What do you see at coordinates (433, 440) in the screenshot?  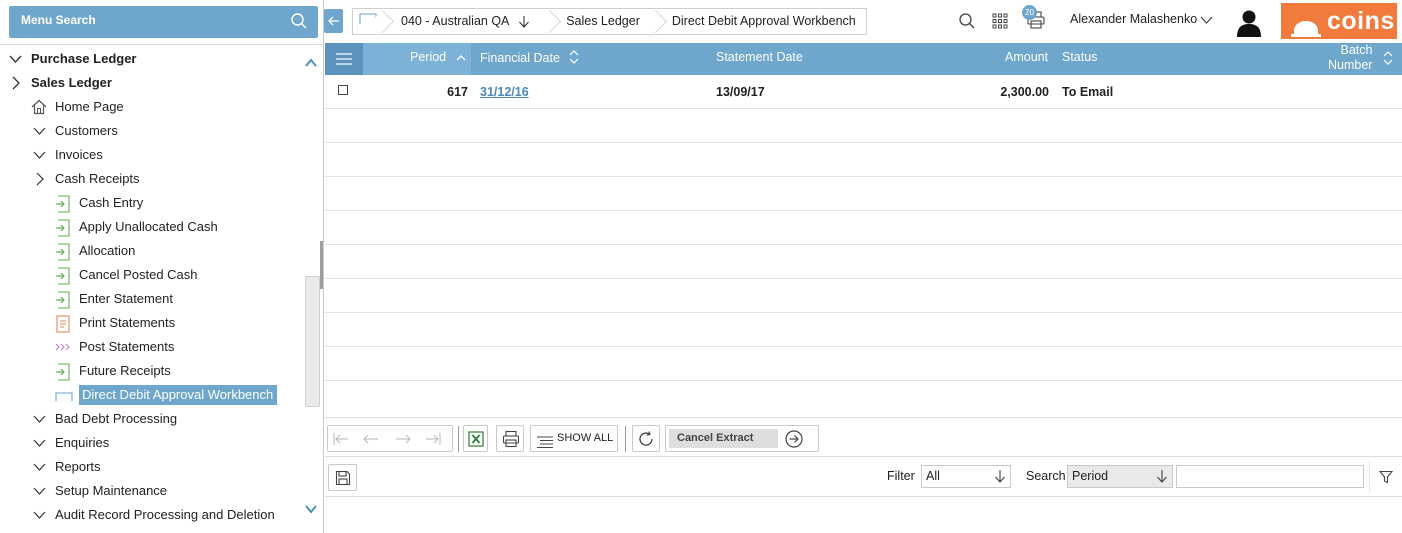 I see `last-record-icon` at bounding box center [433, 440].